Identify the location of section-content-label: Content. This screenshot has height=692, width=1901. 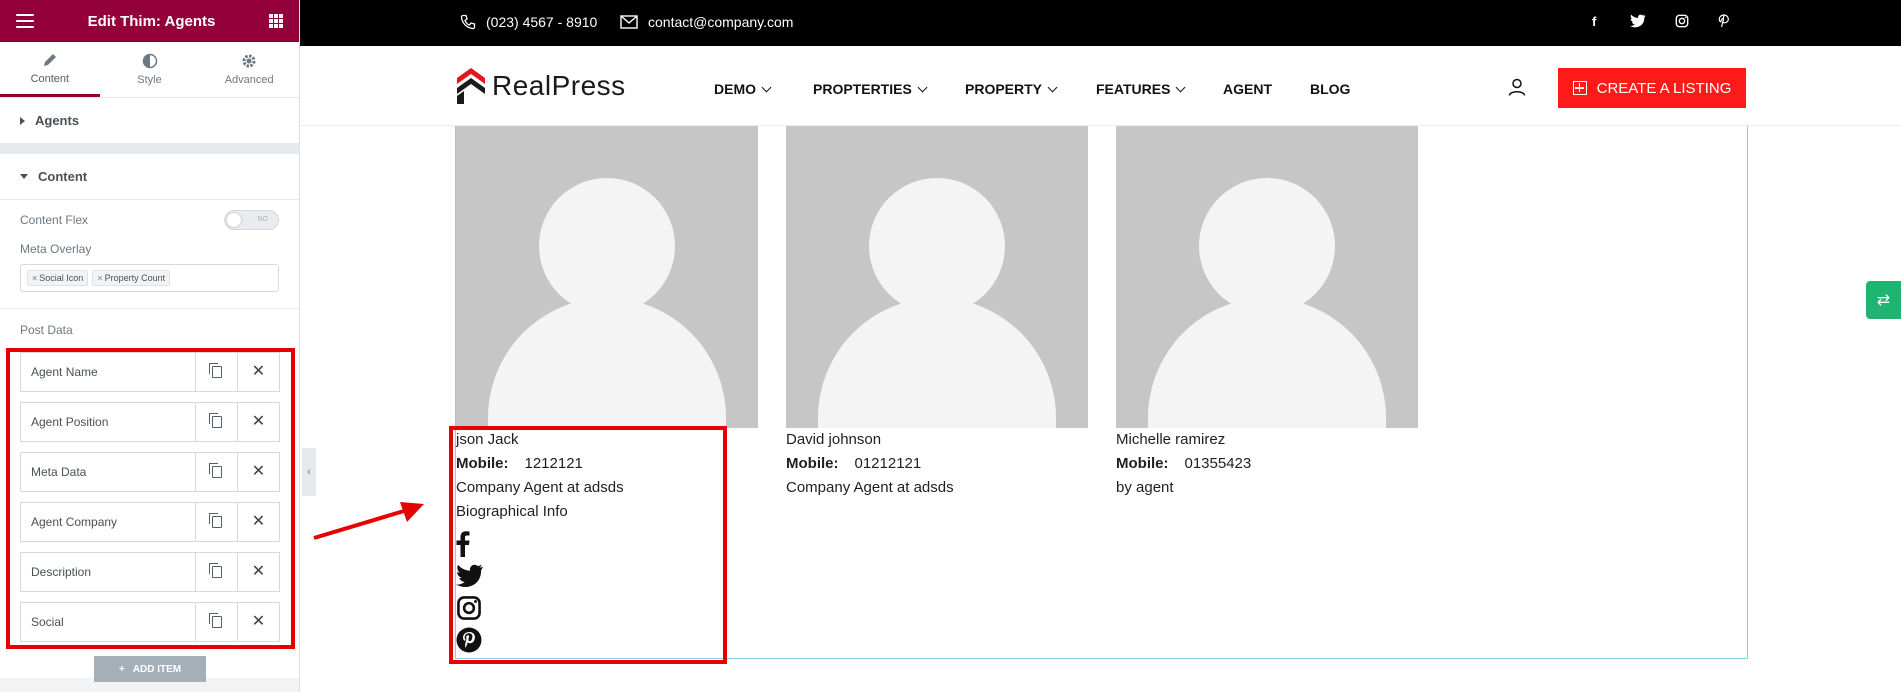
(63, 176).